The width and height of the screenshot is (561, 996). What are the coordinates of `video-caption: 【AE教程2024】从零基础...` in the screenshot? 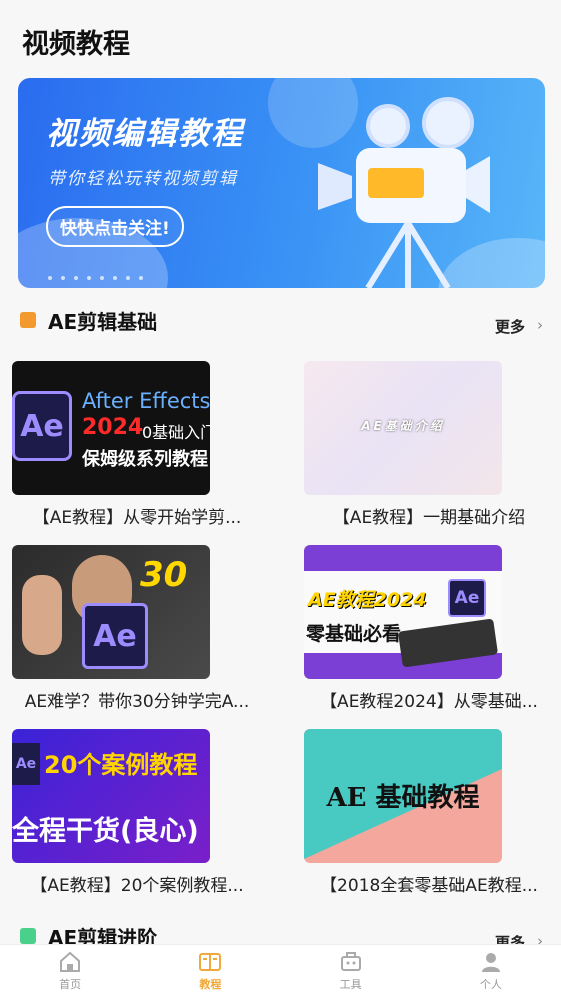 It's located at (429, 702).